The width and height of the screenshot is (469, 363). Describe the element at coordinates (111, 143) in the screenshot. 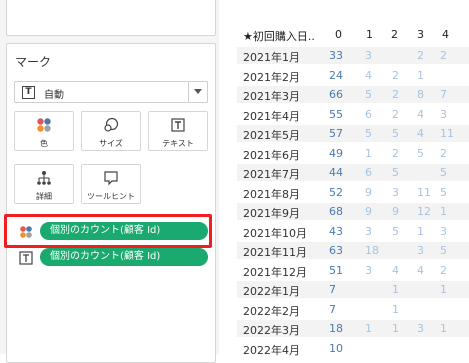

I see `size-button-label: サイズ` at that location.